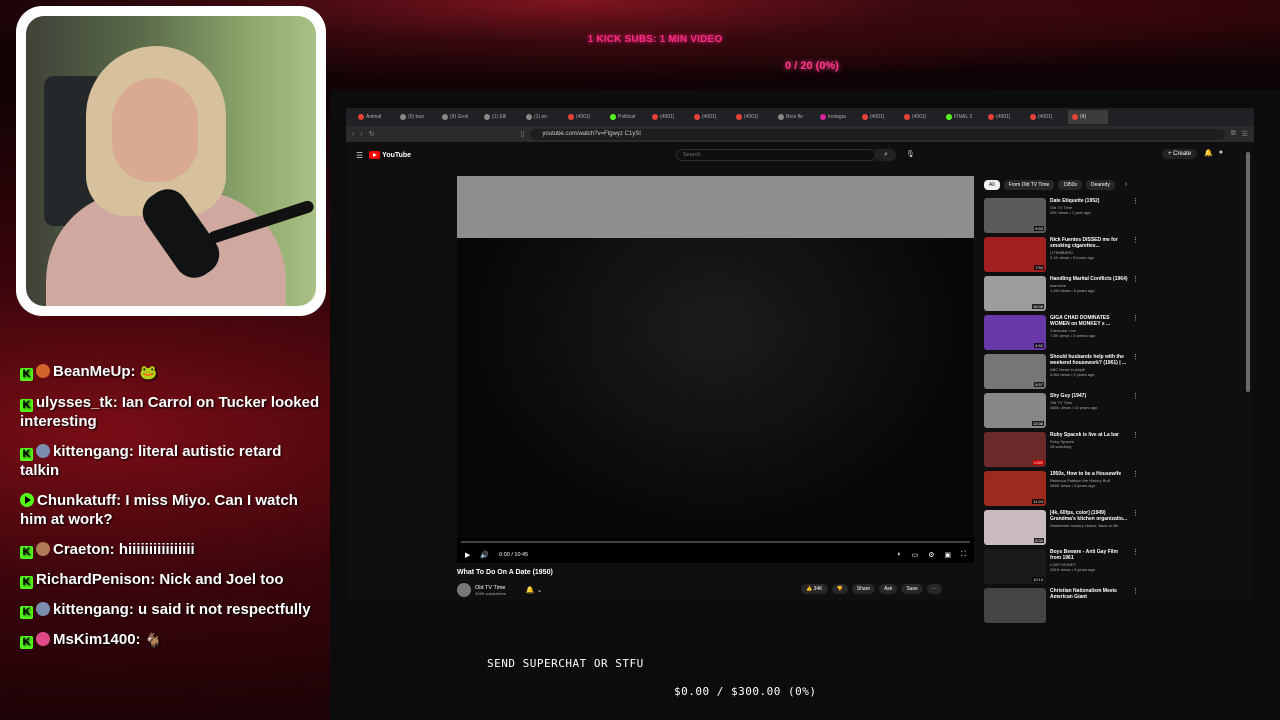 Image resolution: width=1280 pixels, height=720 pixels. I want to click on create-button: + Create, so click(1180, 154).